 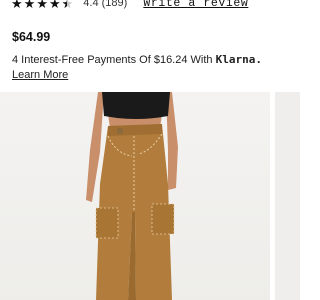 What do you see at coordinates (238, 59) in the screenshot?
I see `klarna-logo: Klarna.` at bounding box center [238, 59].